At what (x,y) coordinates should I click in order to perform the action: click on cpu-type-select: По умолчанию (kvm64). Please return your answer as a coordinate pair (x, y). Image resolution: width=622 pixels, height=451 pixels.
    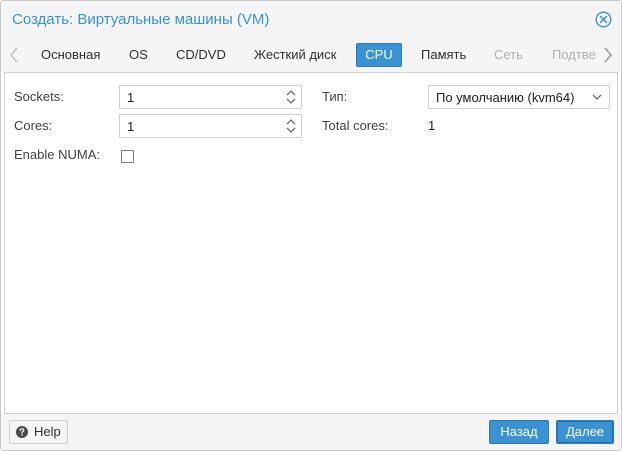
    Looking at the image, I should click on (519, 97).